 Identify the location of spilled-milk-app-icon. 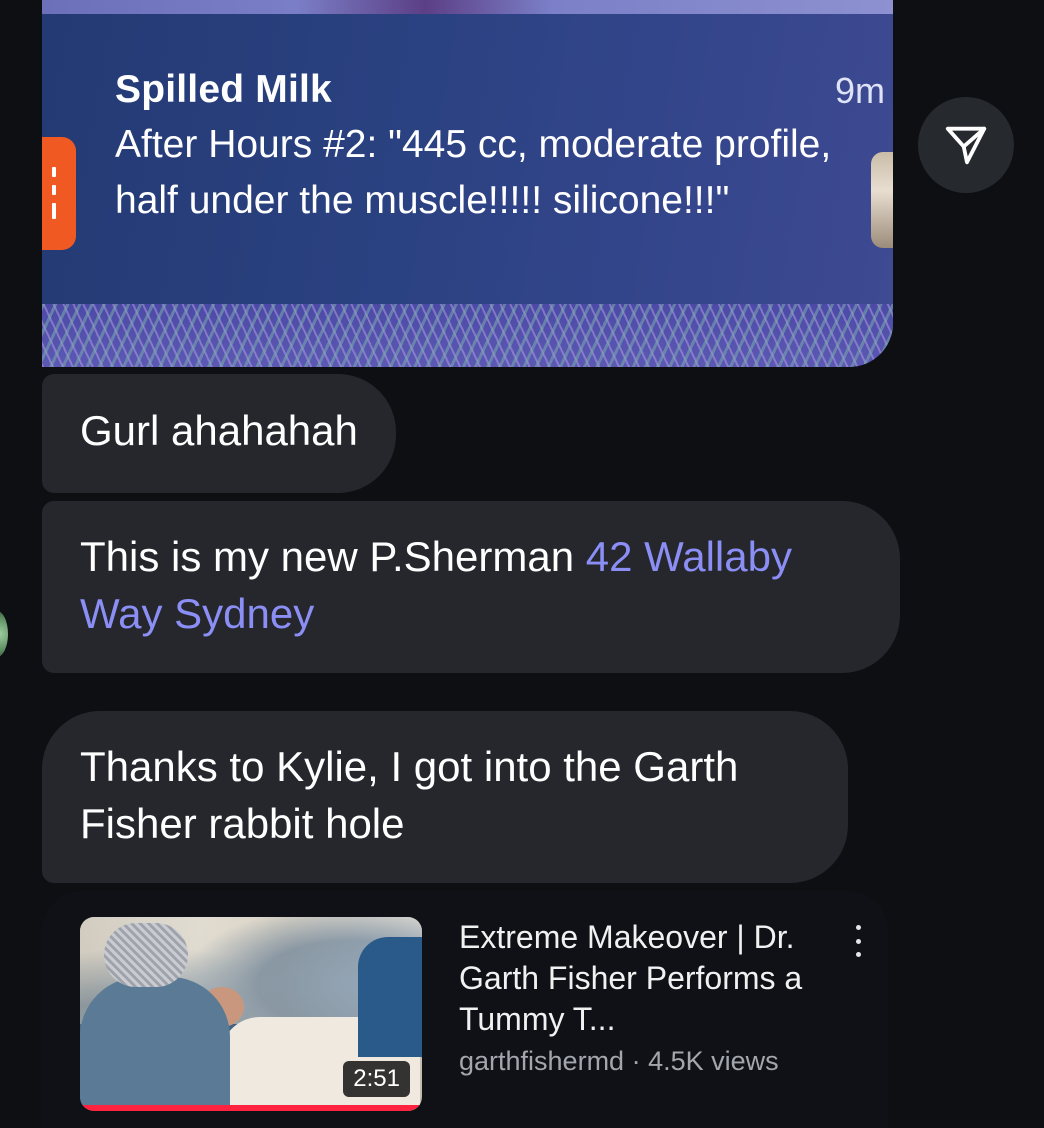
(59, 193).